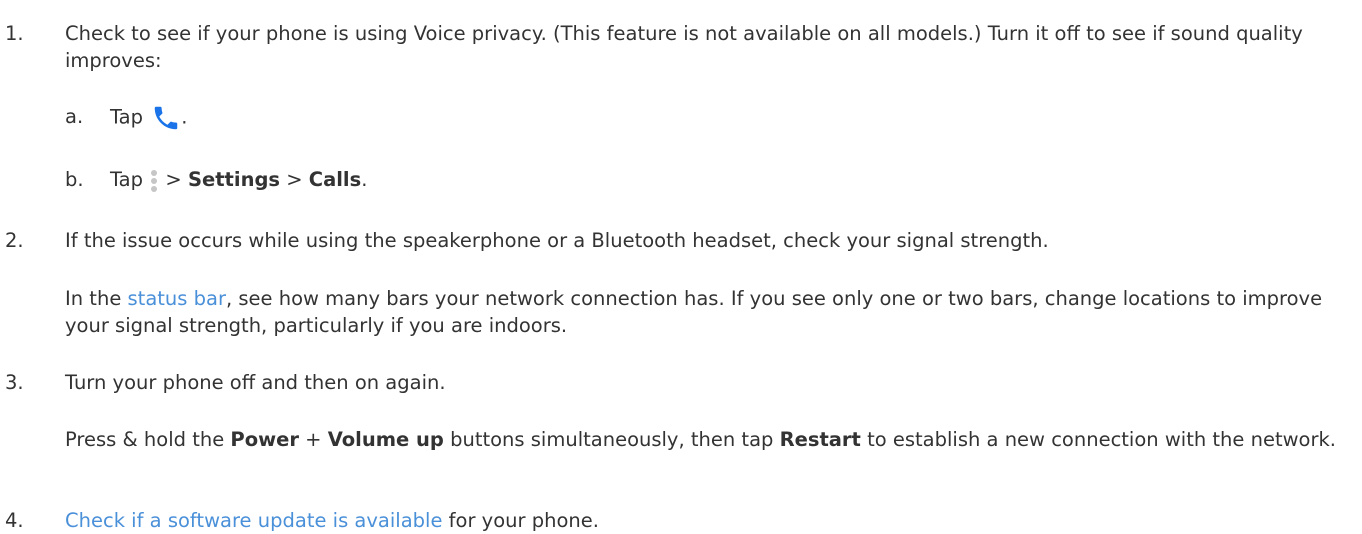 This screenshot has height=534, width=1362. What do you see at coordinates (148, 118) in the screenshot?
I see `substep-text: Tap .` at bounding box center [148, 118].